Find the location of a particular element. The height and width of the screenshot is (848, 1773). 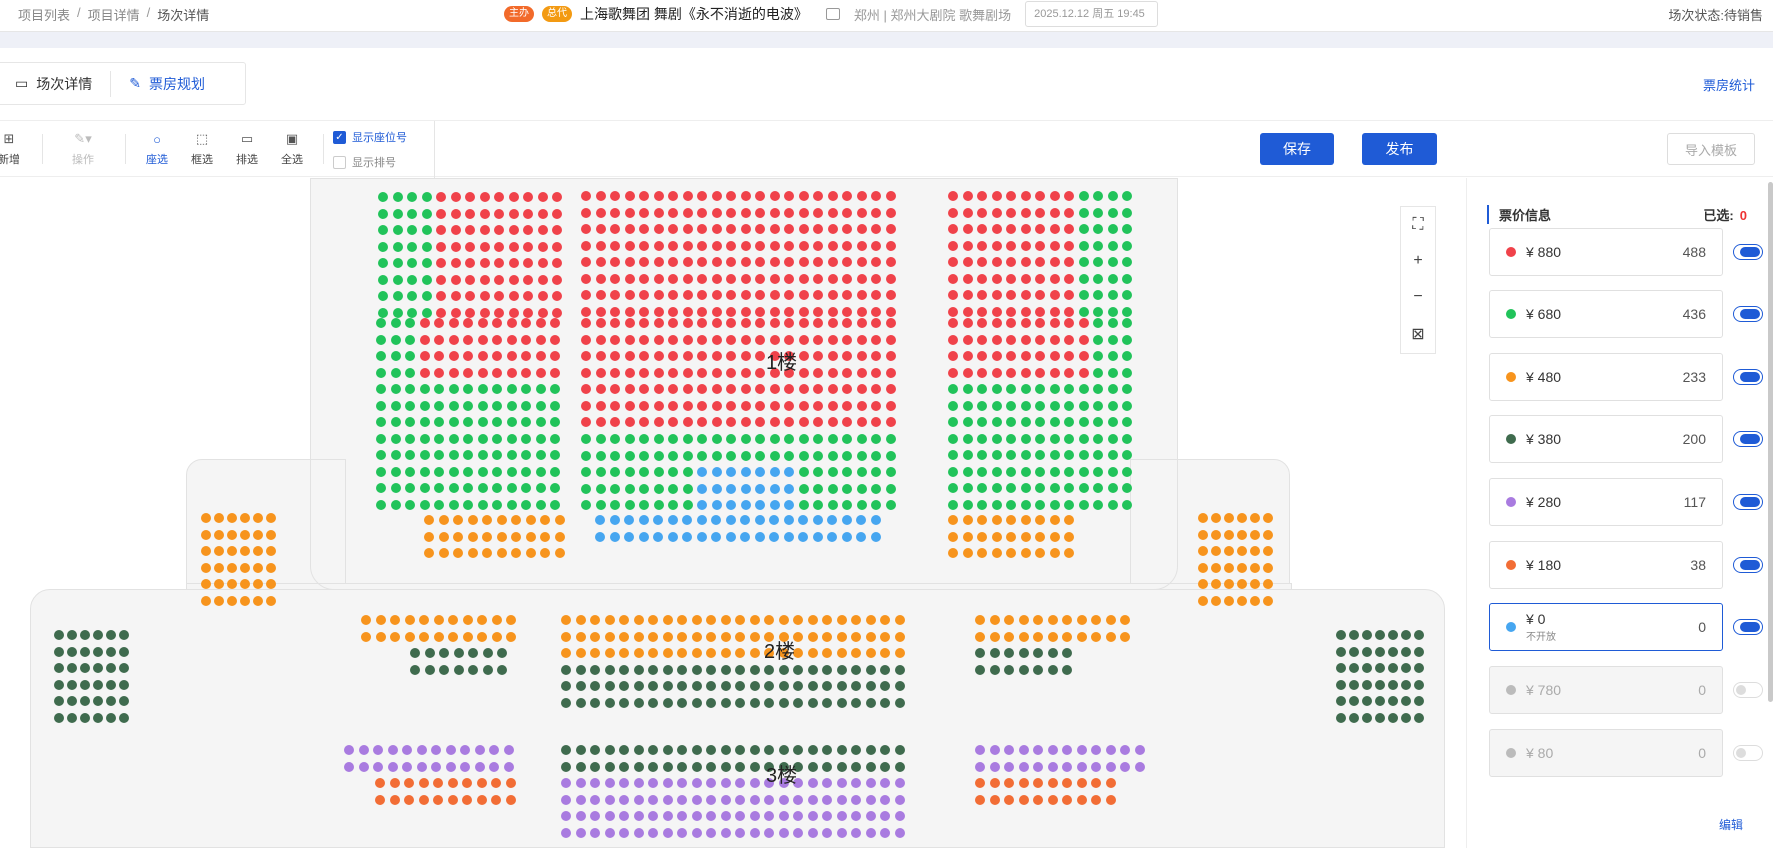

price-row: ¥ 180 38 is located at coordinates (1606, 565).